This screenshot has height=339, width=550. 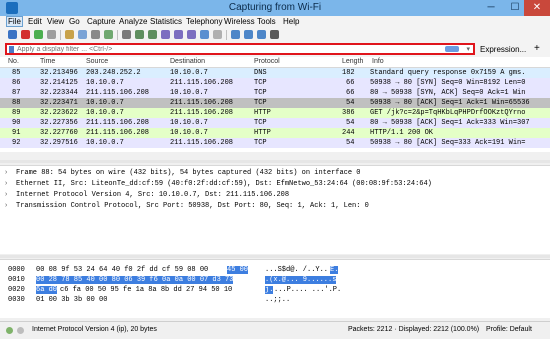 What do you see at coordinates (95, 34) in the screenshot?
I see `close-file-icon` at bounding box center [95, 34].